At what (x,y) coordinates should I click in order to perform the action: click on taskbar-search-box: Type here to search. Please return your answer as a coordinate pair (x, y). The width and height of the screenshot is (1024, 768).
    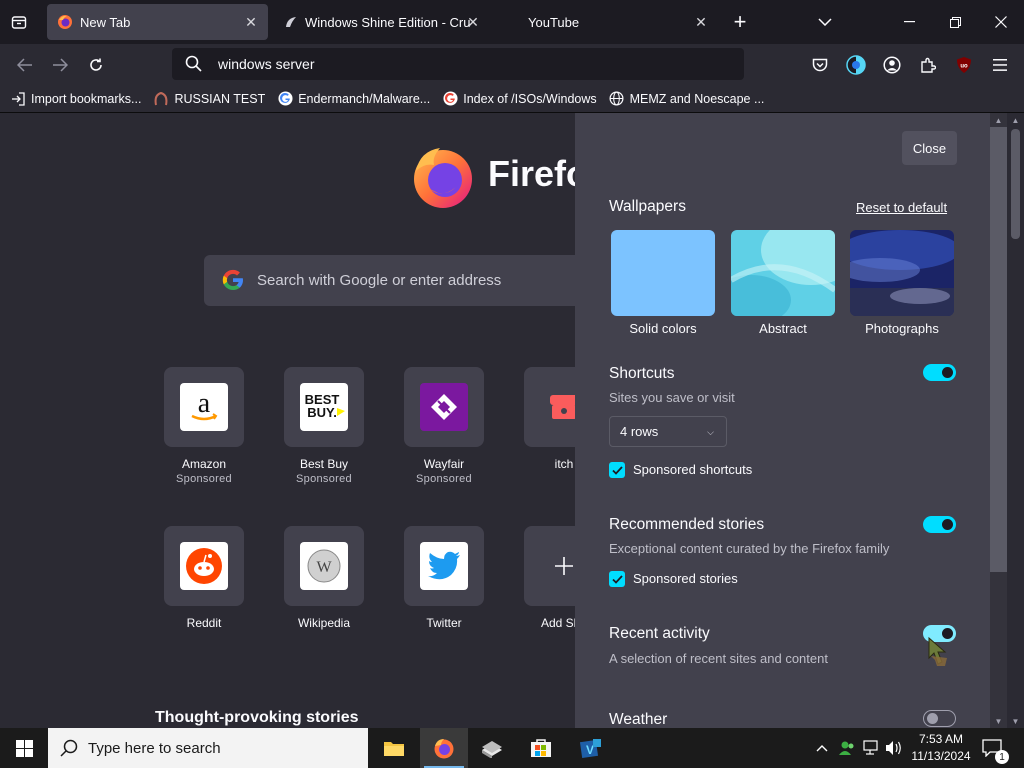
    Looking at the image, I should click on (208, 748).